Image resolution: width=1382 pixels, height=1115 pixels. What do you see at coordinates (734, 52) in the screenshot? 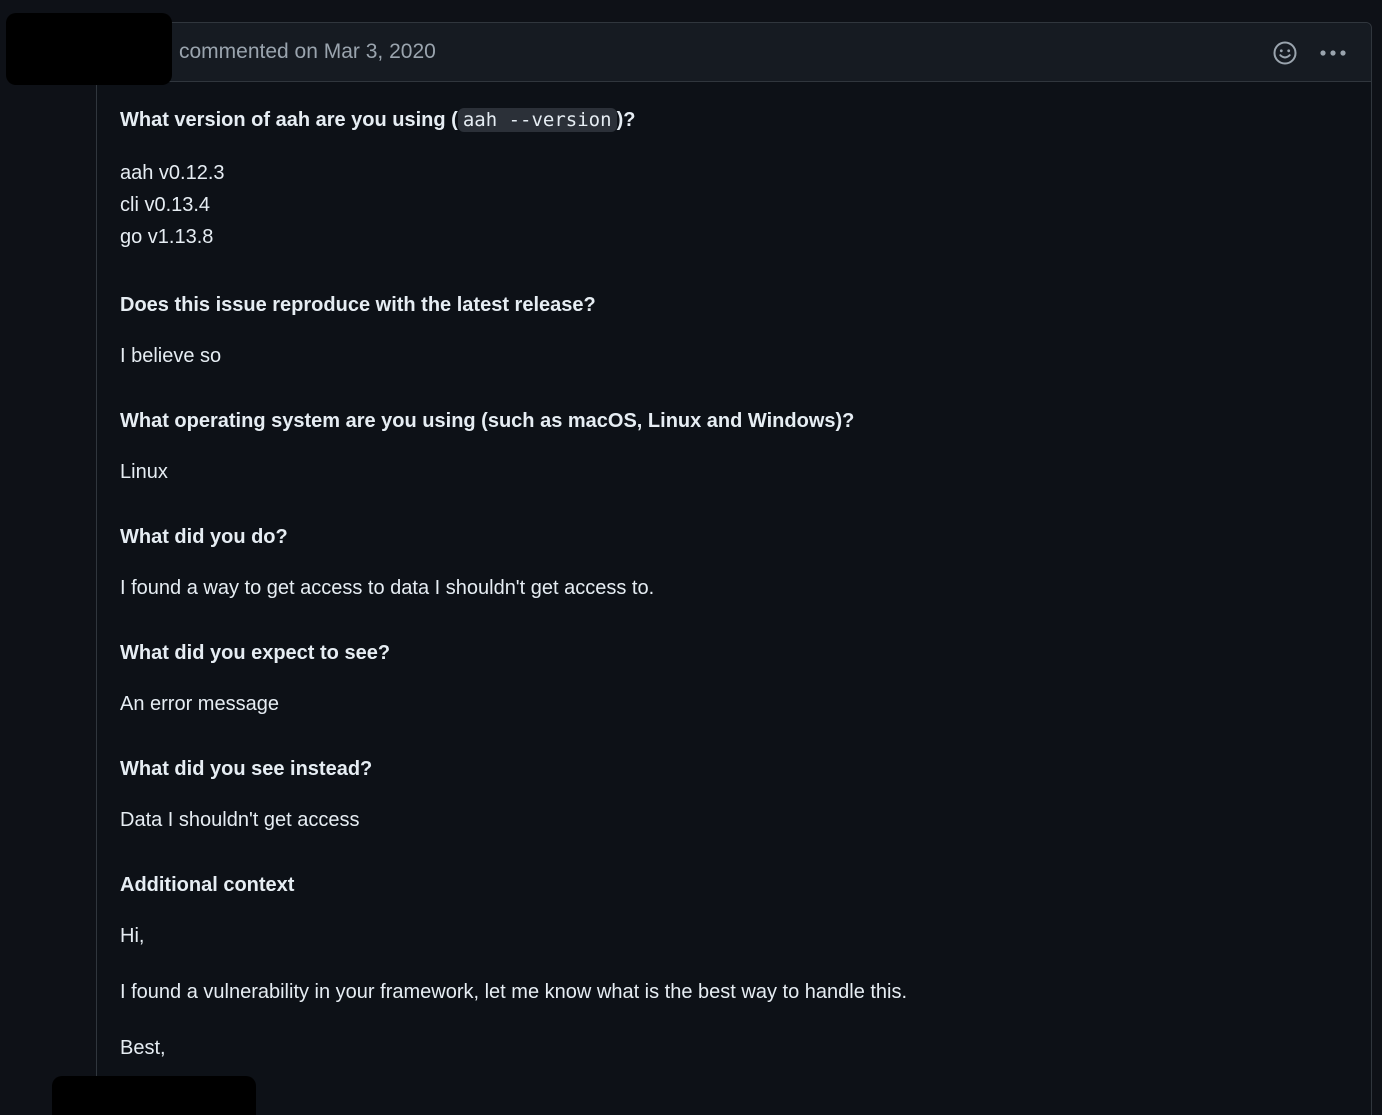
I see `comment-header: commented on Mar 3, 2020` at bounding box center [734, 52].